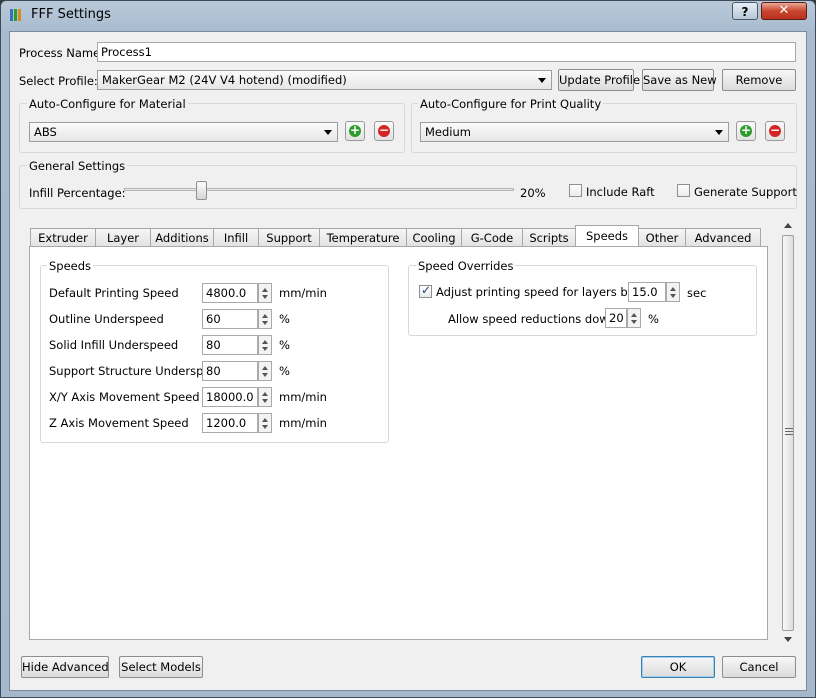  Describe the element at coordinates (607, 236) in the screenshot. I see `tab-speeds: Speeds` at that location.